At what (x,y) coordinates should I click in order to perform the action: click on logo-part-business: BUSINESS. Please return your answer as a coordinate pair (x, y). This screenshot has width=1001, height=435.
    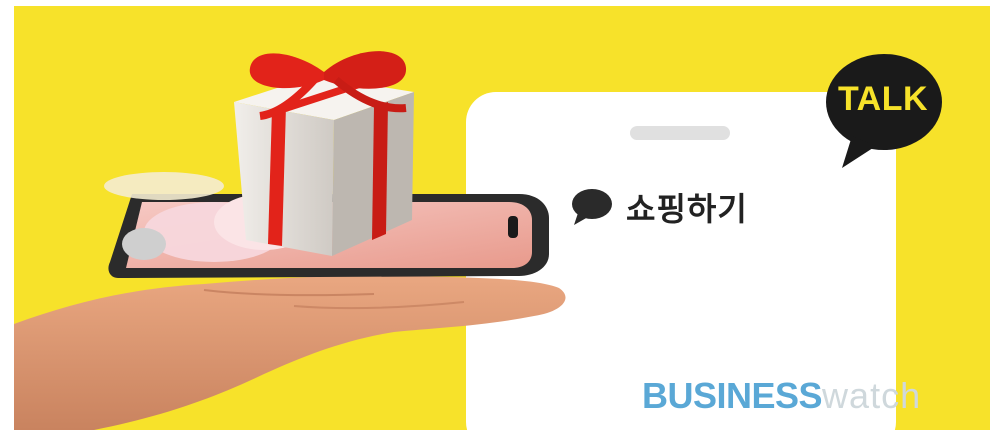
    Looking at the image, I should click on (732, 395).